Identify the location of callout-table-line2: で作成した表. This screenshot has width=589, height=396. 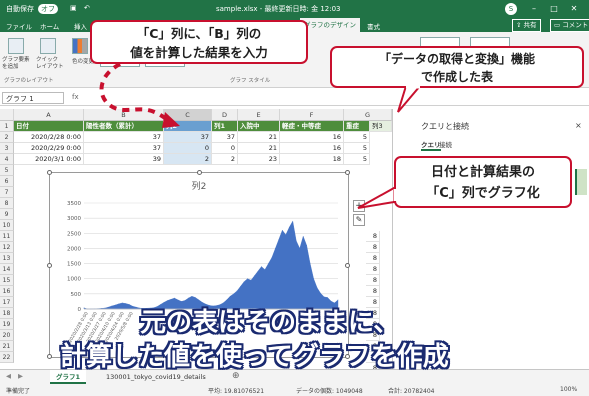
(456, 77).